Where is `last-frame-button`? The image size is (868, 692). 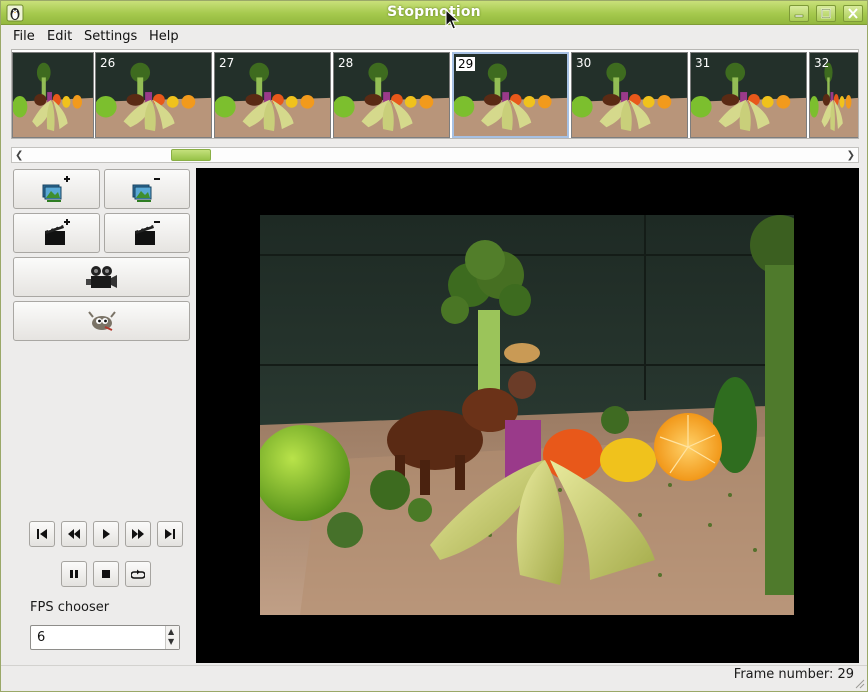
last-frame-button is located at coordinates (170, 534).